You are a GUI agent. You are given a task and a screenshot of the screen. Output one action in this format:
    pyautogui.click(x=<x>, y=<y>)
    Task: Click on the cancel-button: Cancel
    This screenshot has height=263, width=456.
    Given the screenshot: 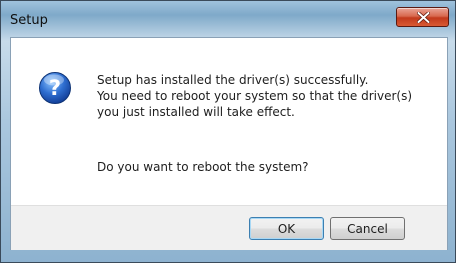 What is the action you would take?
    pyautogui.click(x=367, y=228)
    